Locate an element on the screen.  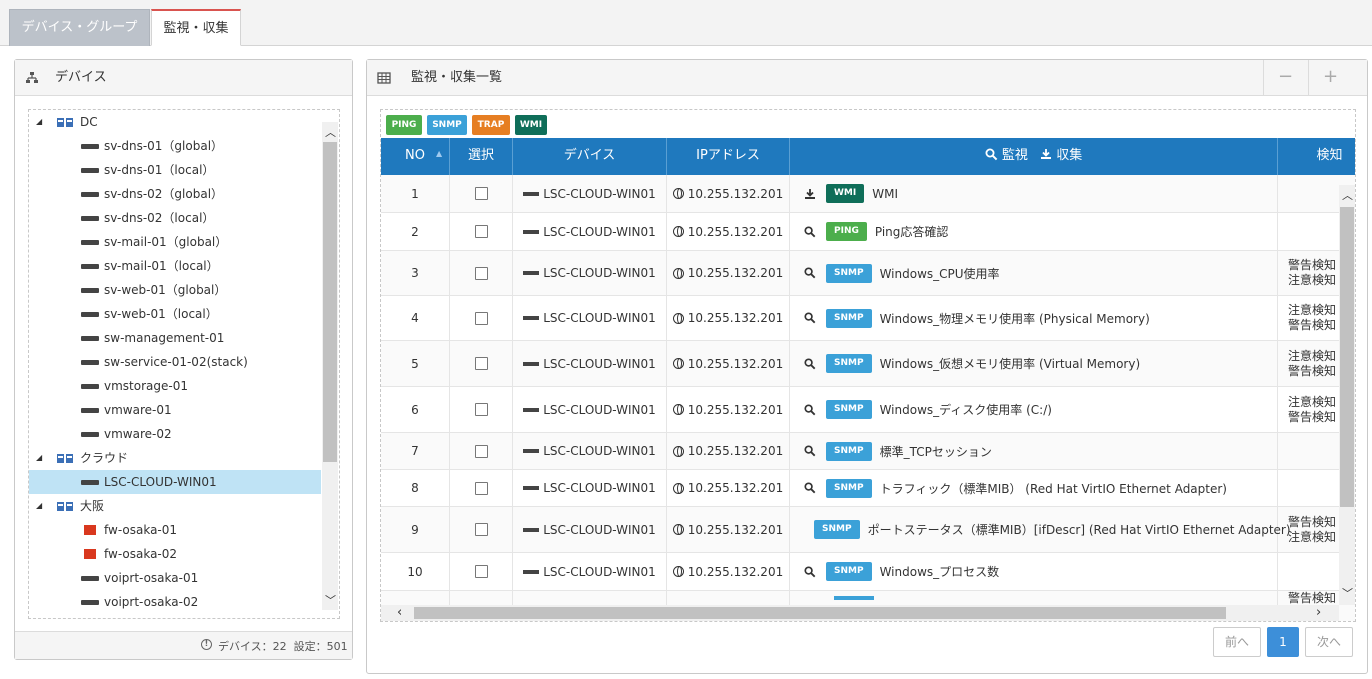
tree-scroll-thumb is located at coordinates (330, 302).